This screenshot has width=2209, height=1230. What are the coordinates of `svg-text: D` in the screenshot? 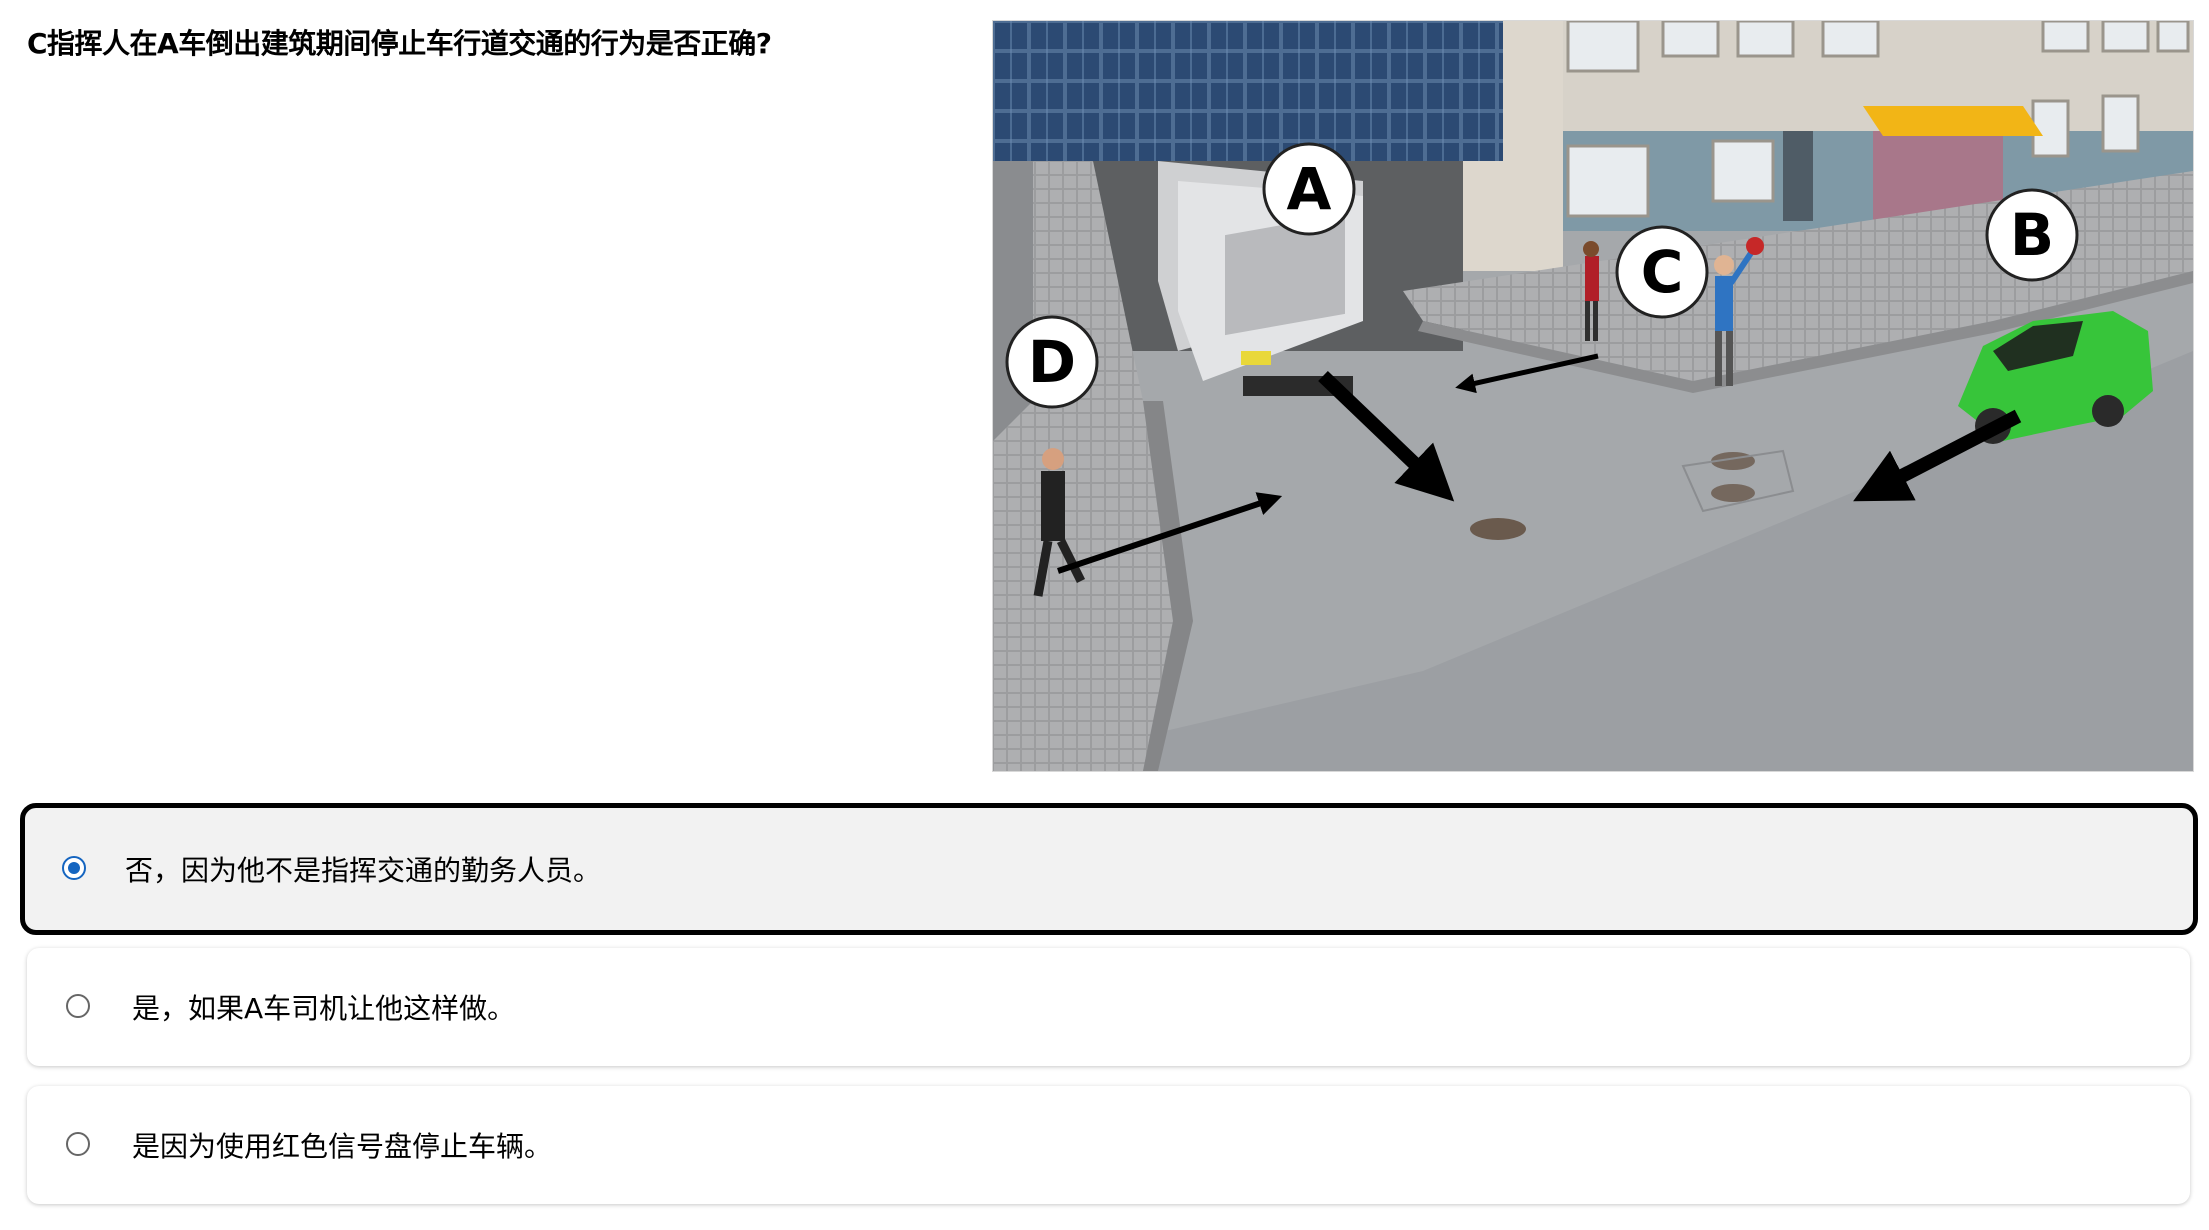 It's located at (1052, 362).